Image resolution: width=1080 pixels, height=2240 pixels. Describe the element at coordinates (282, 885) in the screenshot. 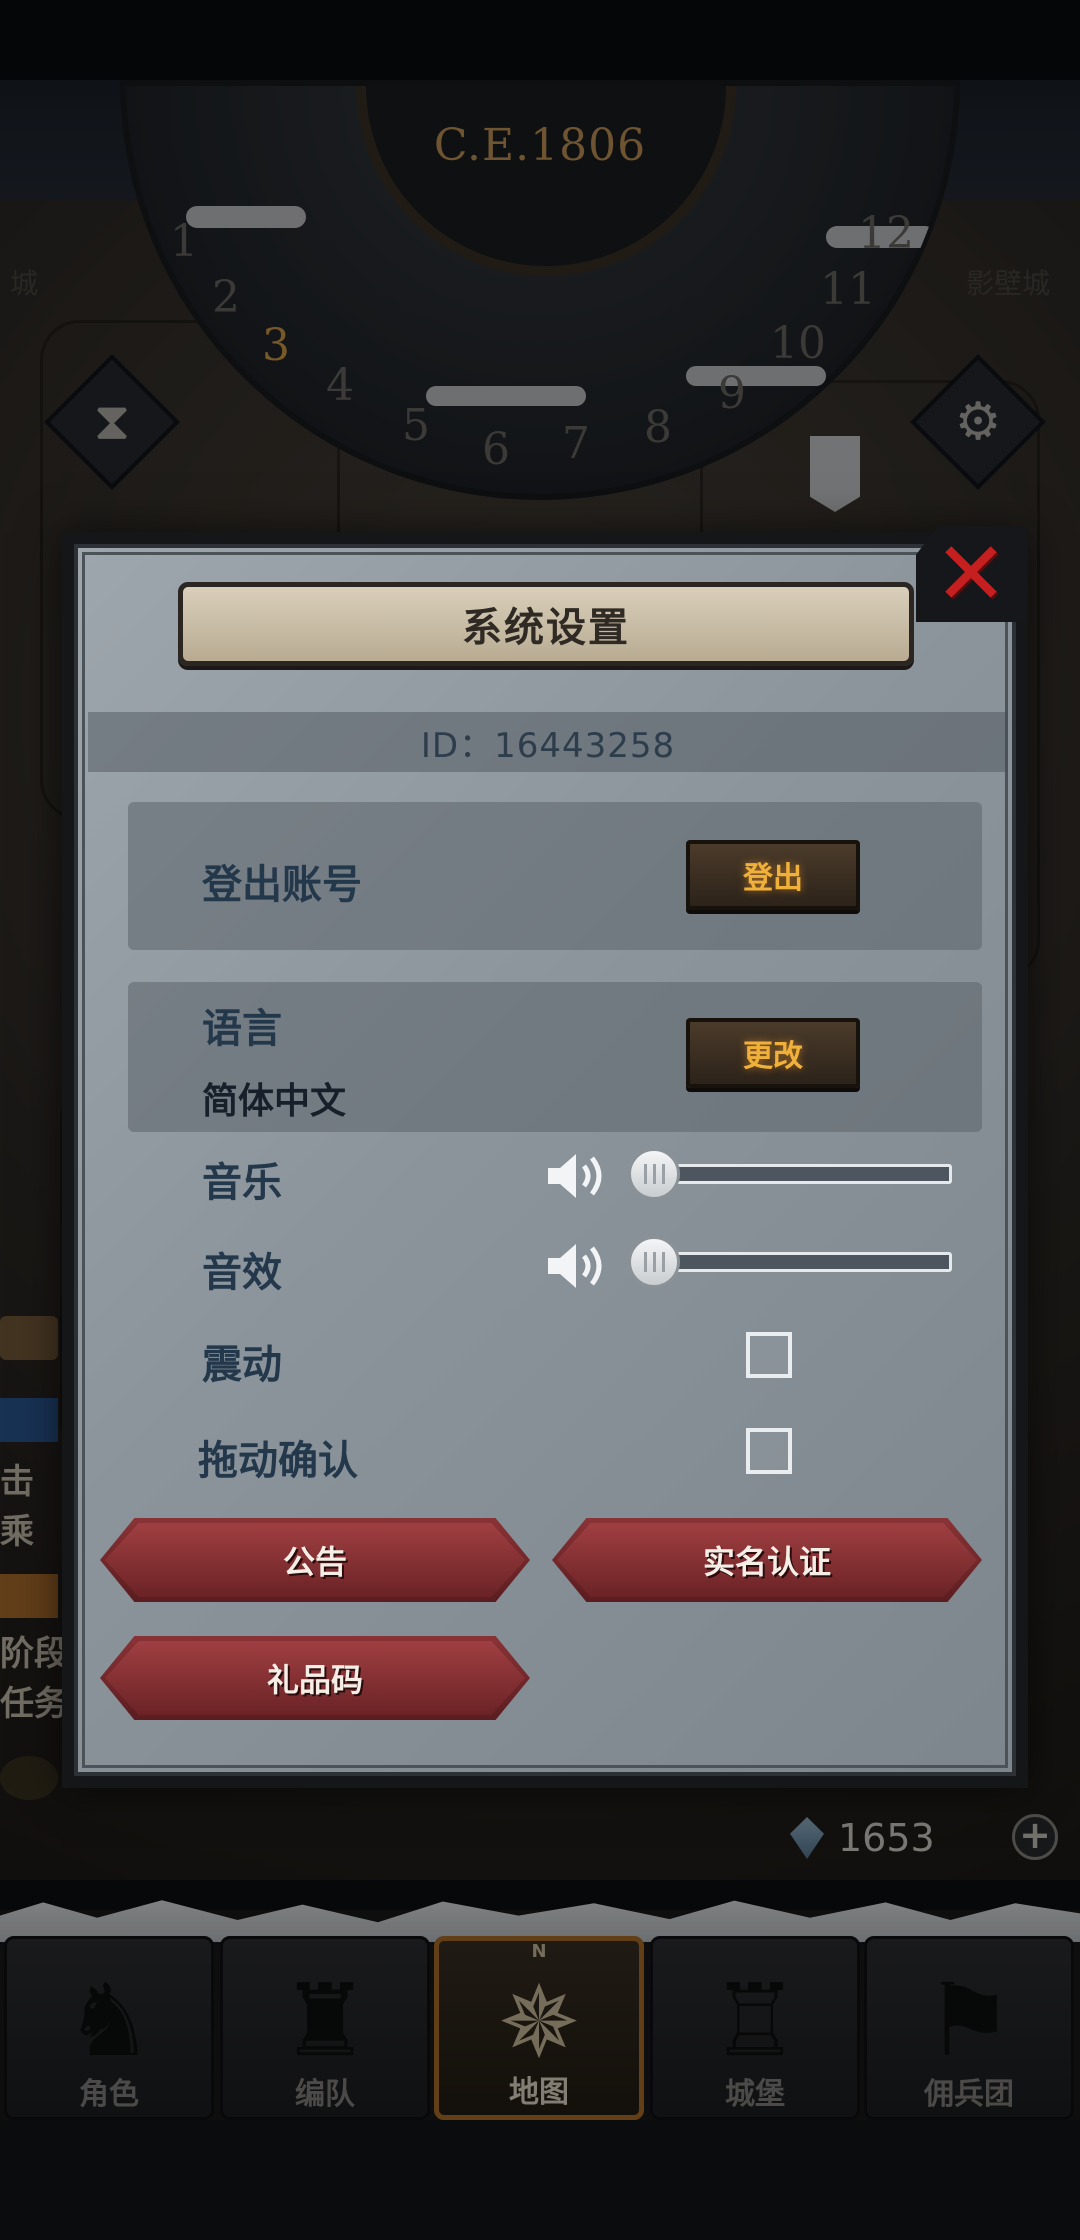

I see `logout-label: 登出账号` at that location.